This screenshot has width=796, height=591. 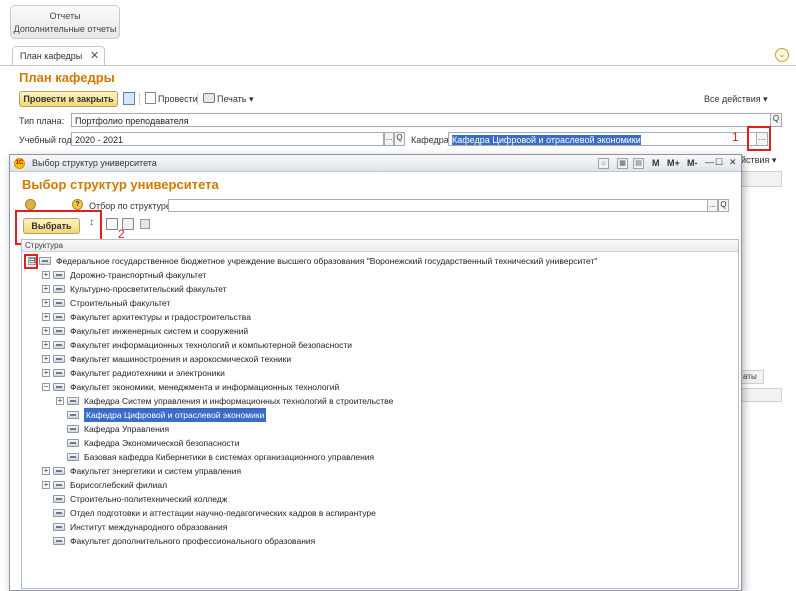 I want to click on column-header-structure: Структура, so click(x=380, y=246).